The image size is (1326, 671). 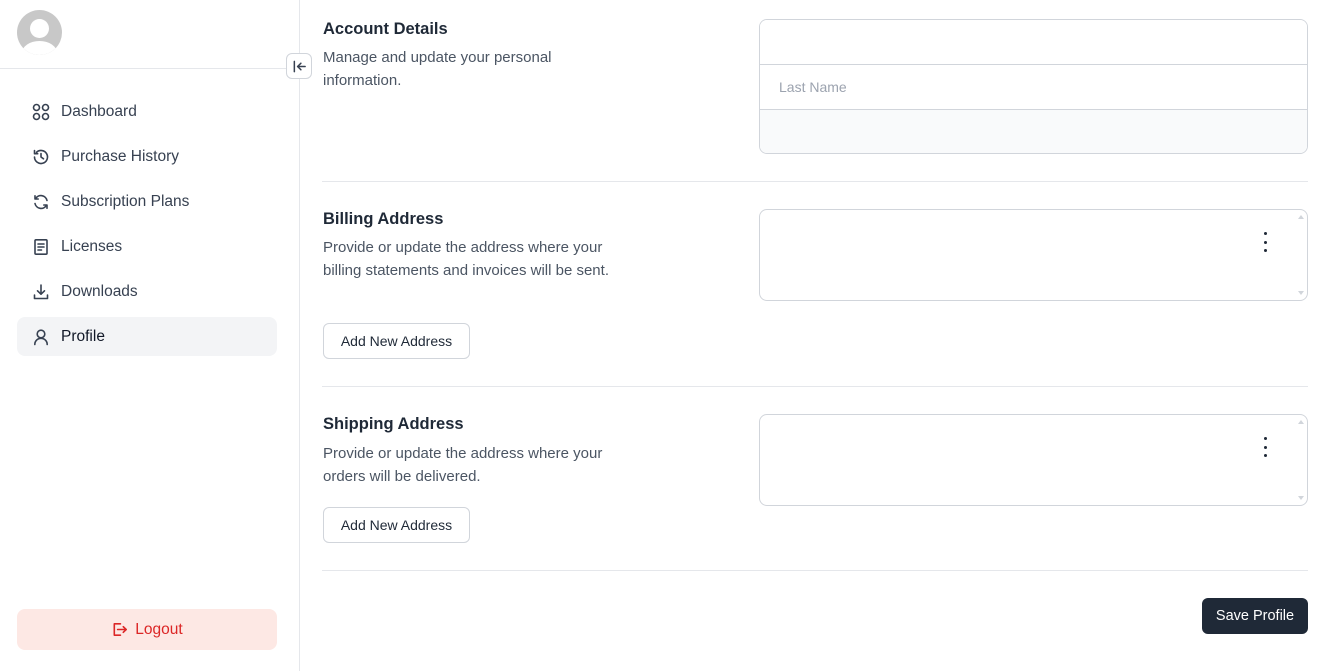 What do you see at coordinates (41, 157) in the screenshot?
I see `history-icon` at bounding box center [41, 157].